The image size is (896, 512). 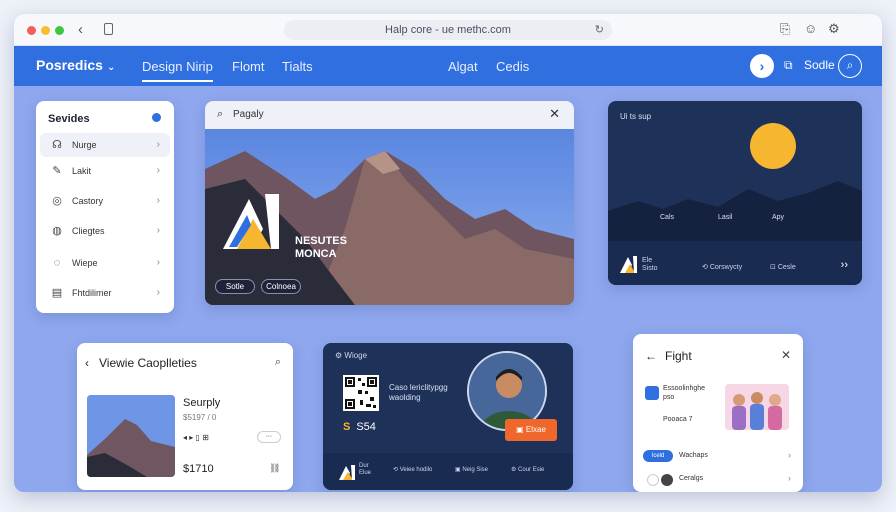 What do you see at coordinates (82, 171) in the screenshot?
I see `service-label: Lakit` at bounding box center [82, 171].